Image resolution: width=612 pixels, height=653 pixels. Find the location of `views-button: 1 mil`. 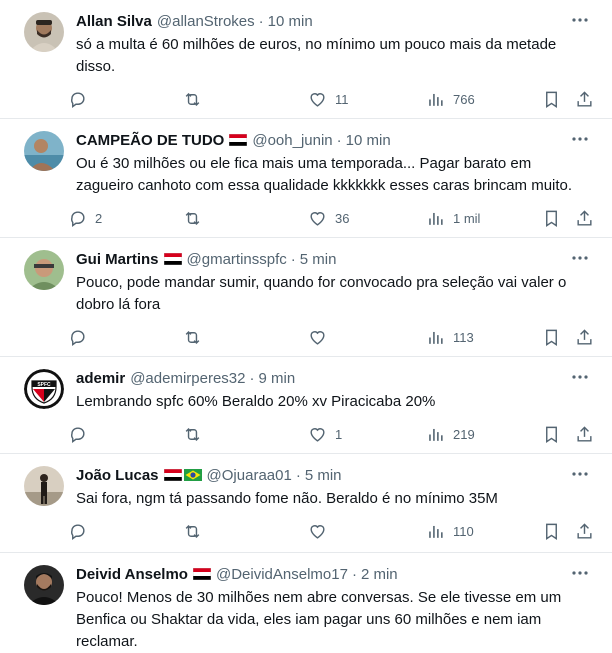

views-button: 1 mil is located at coordinates (453, 218).